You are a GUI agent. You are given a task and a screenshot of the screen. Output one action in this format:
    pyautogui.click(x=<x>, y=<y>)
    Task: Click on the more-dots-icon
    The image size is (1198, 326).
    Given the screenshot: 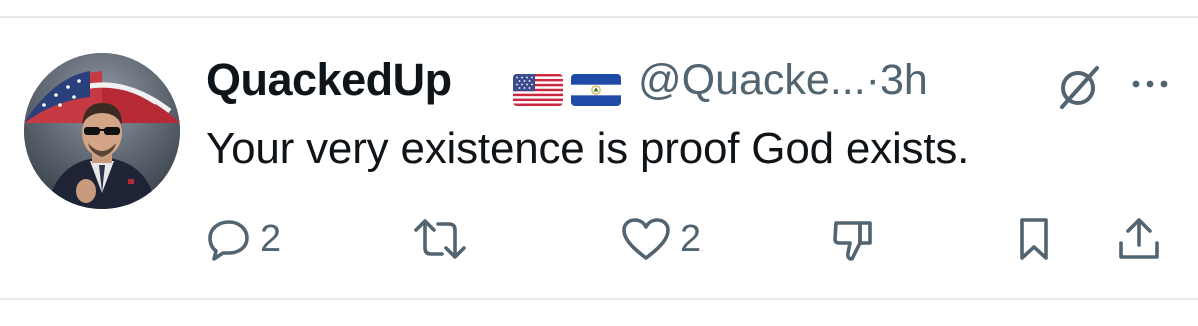 What is the action you would take?
    pyautogui.click(x=1150, y=84)
    